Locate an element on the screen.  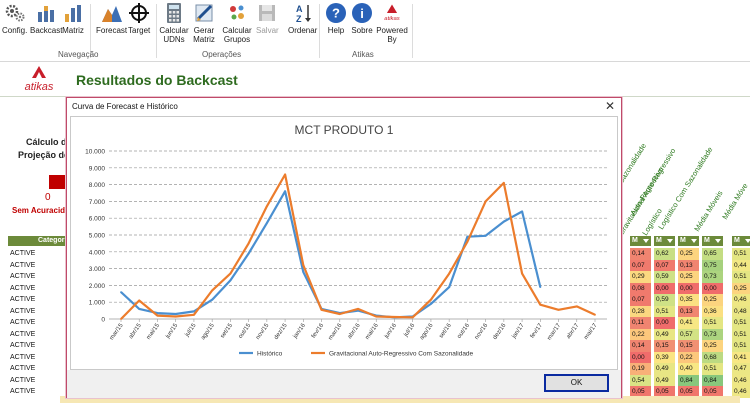
grid-cell: 0,19 is located at coordinates (640, 369).